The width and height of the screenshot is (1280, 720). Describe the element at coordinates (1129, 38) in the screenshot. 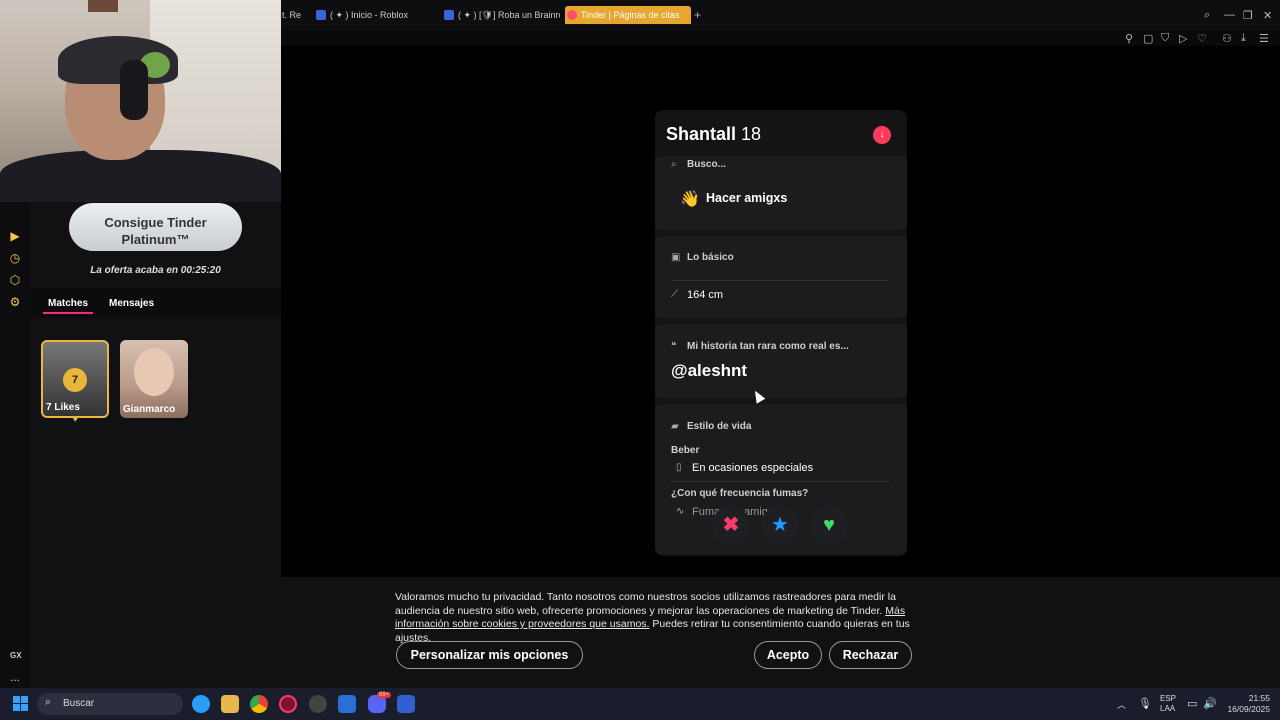

I see `pin-icon: ⚲` at that location.